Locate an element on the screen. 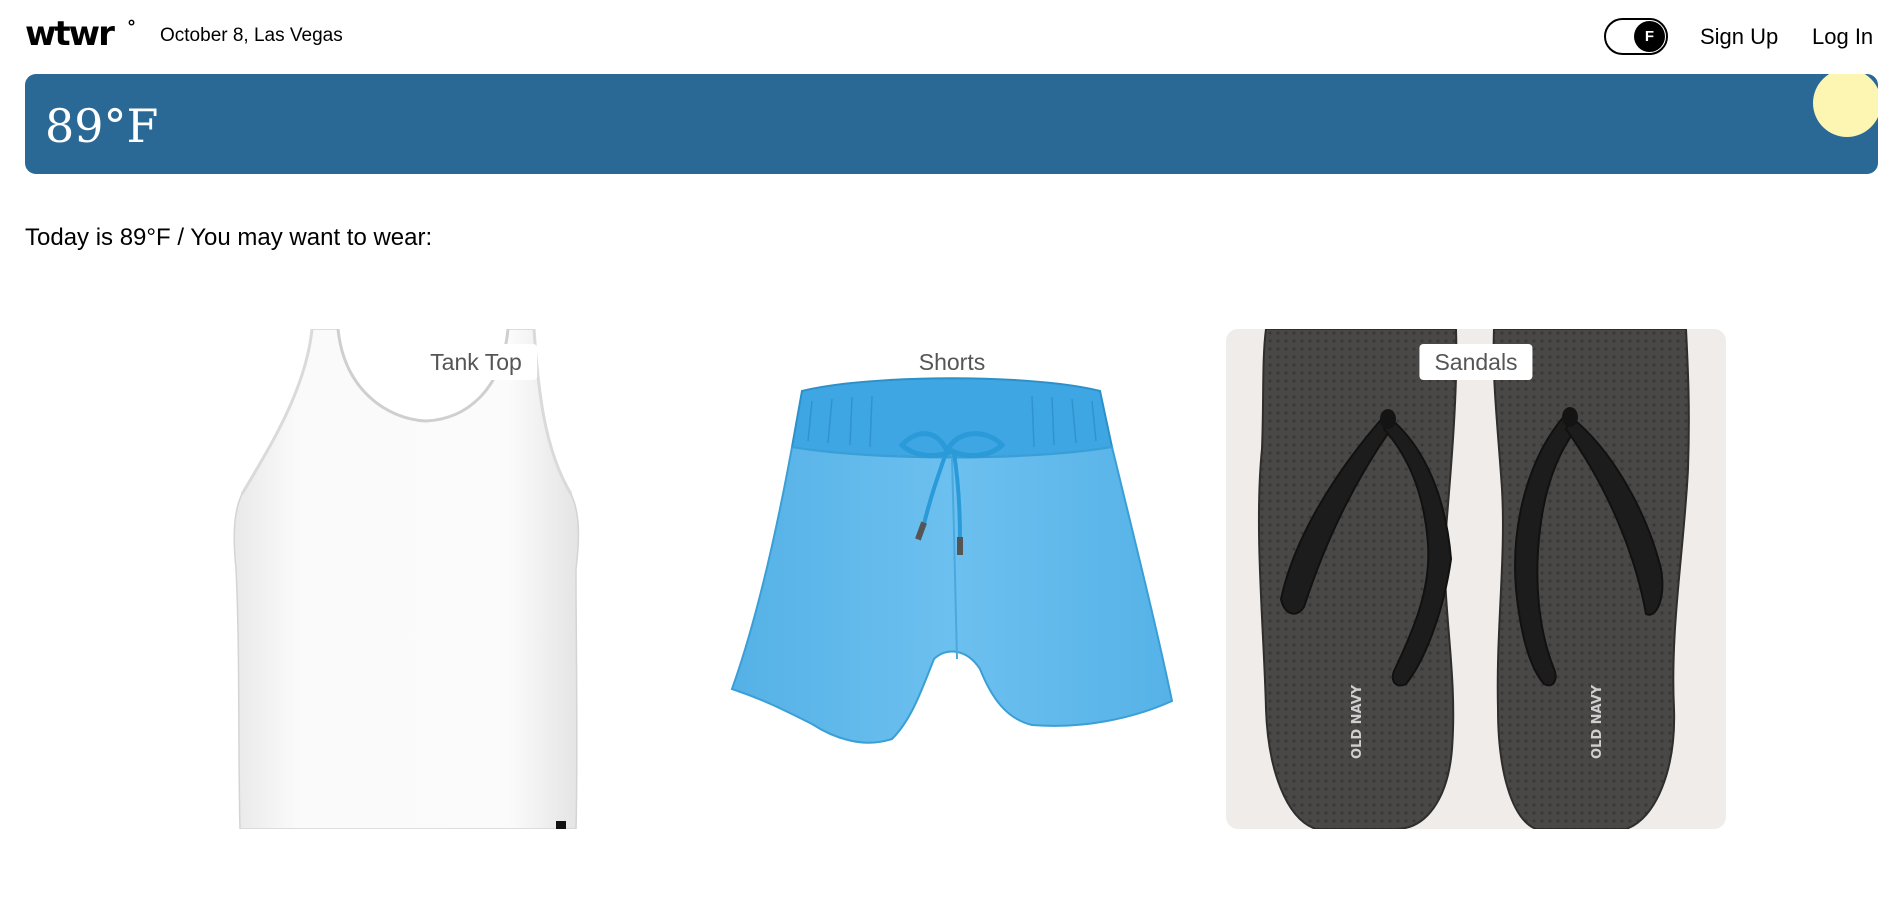 This screenshot has width=1899, height=907. date-location: October 8, Las Vegas is located at coordinates (251, 35).